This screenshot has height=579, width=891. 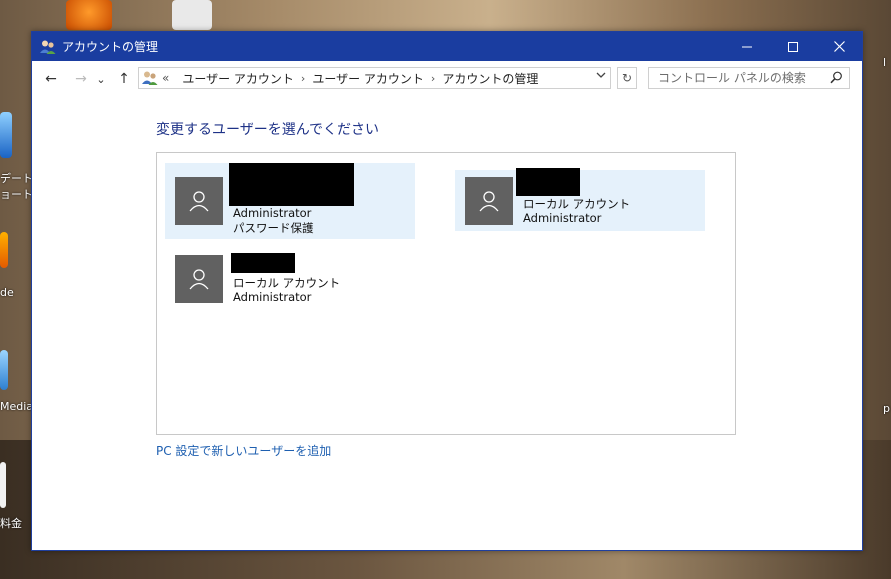 I want to click on arrow-right-icon: →, so click(x=81, y=79).